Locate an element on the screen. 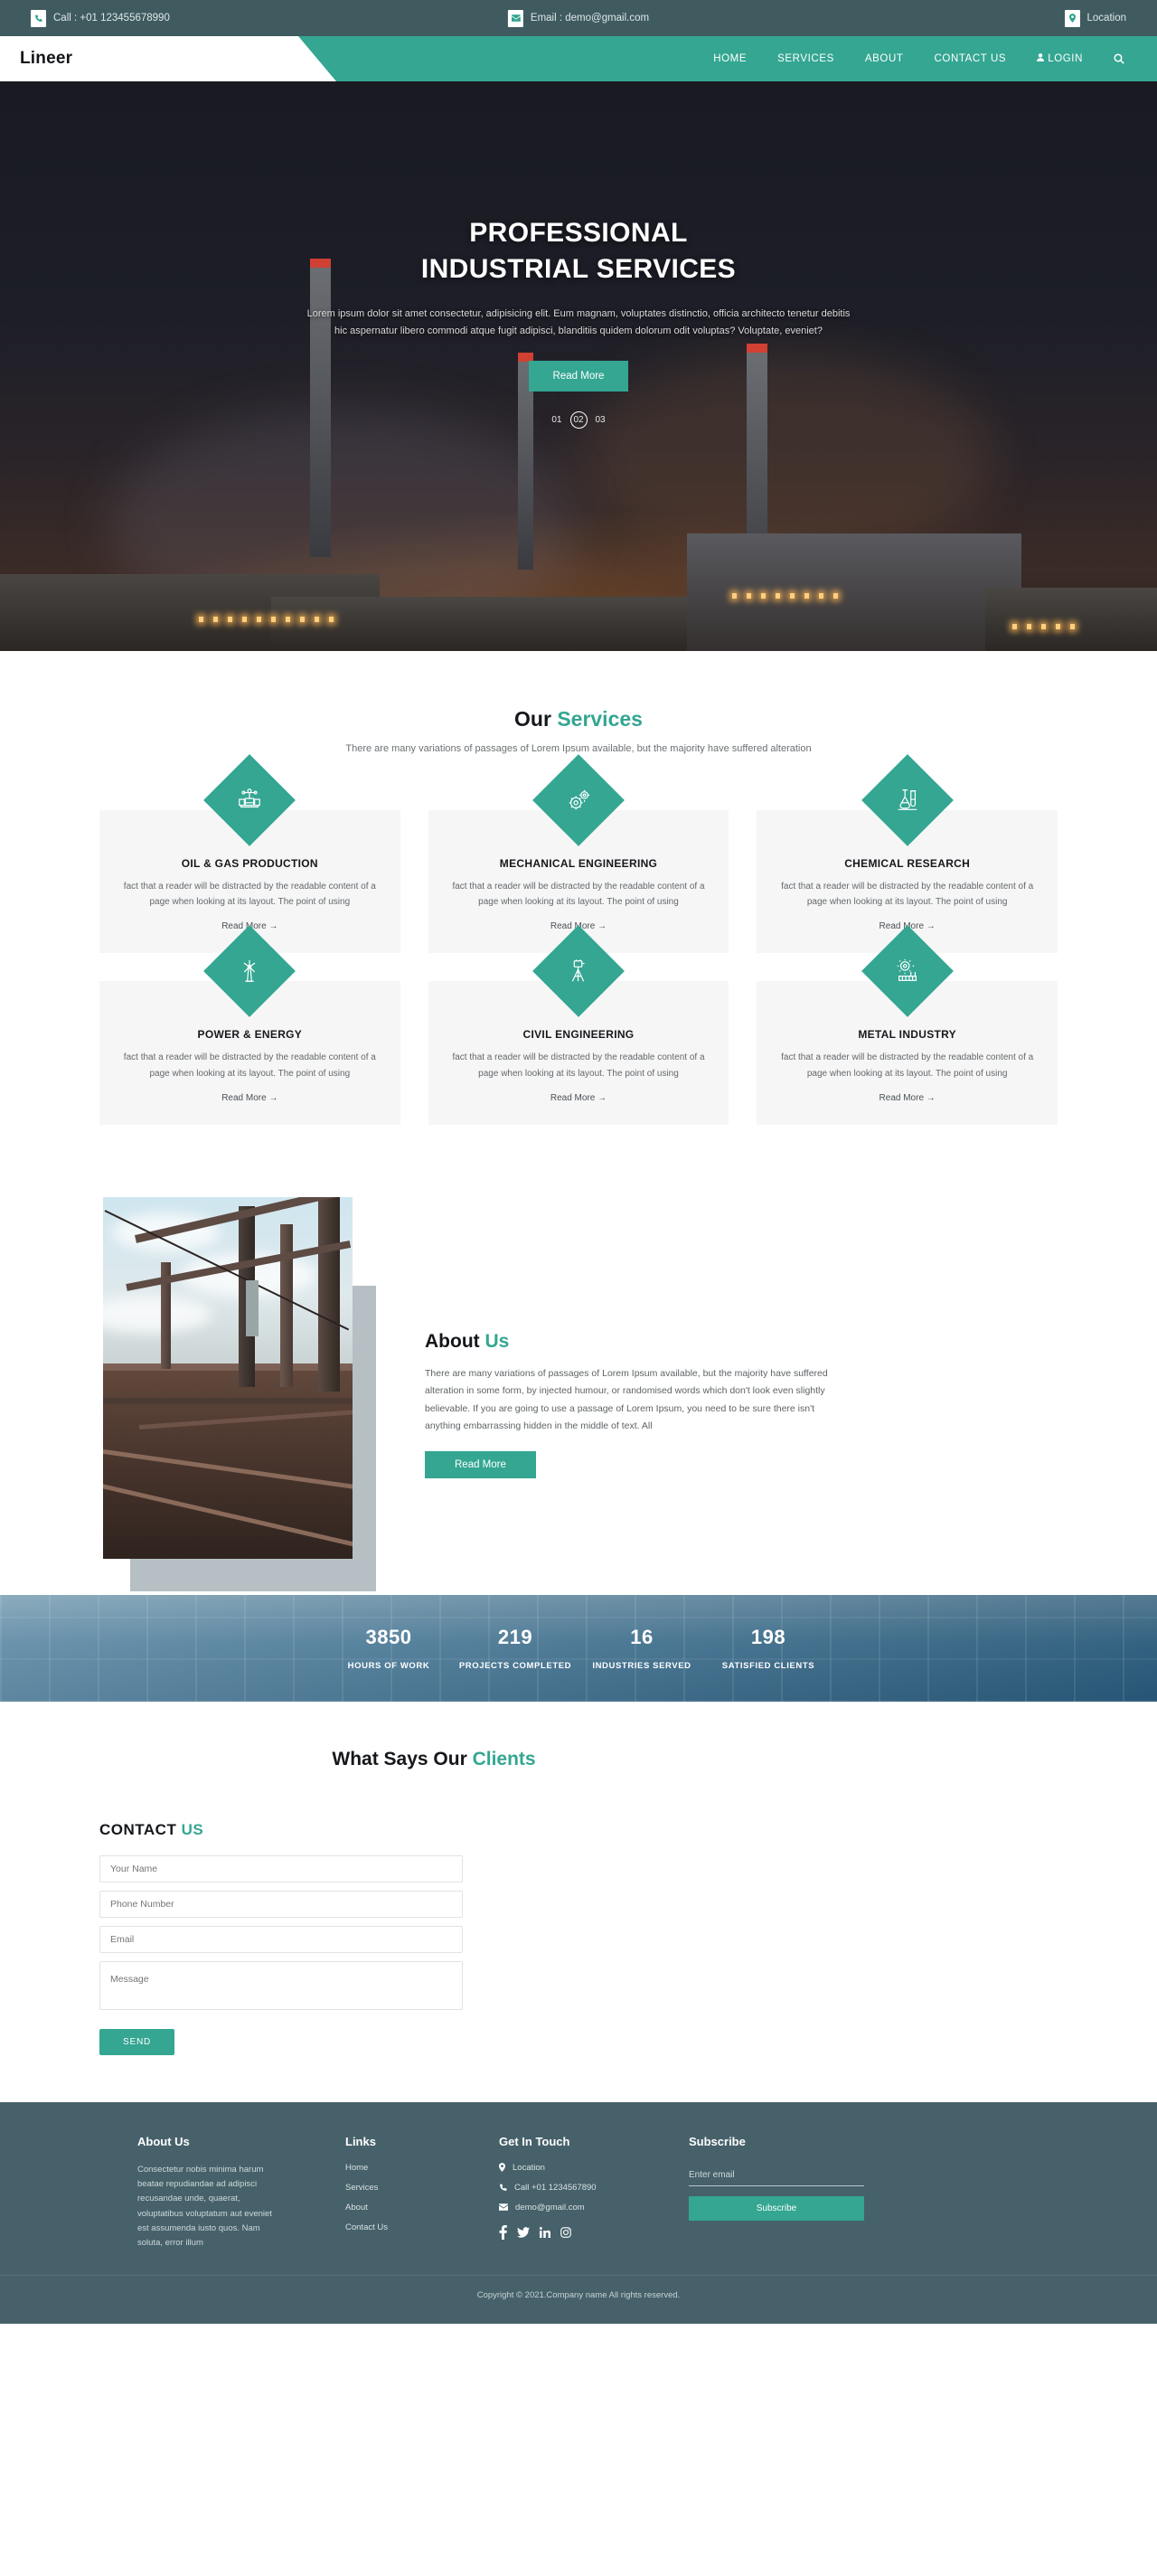 The height and width of the screenshot is (2576, 1157). message-textarea is located at coordinates (281, 1985).